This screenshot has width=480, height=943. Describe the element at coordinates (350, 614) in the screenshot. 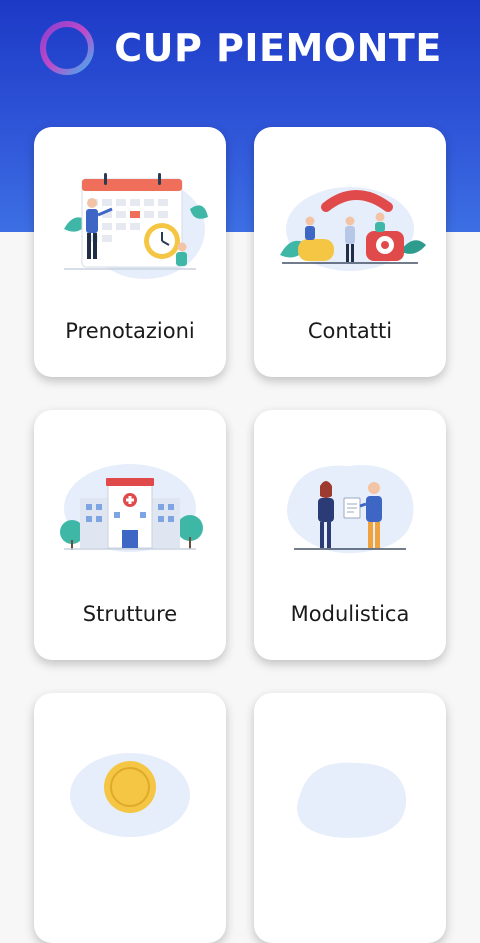

I see `menu-card-label: Modulistica` at that location.